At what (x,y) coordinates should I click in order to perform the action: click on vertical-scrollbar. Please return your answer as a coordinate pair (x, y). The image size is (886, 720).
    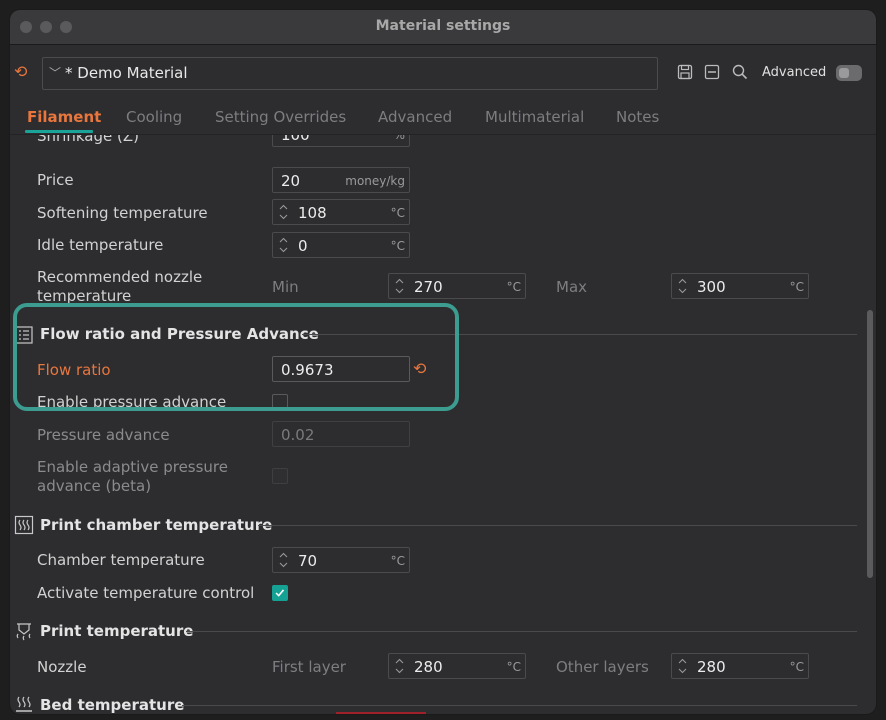
    Looking at the image, I should click on (870, 444).